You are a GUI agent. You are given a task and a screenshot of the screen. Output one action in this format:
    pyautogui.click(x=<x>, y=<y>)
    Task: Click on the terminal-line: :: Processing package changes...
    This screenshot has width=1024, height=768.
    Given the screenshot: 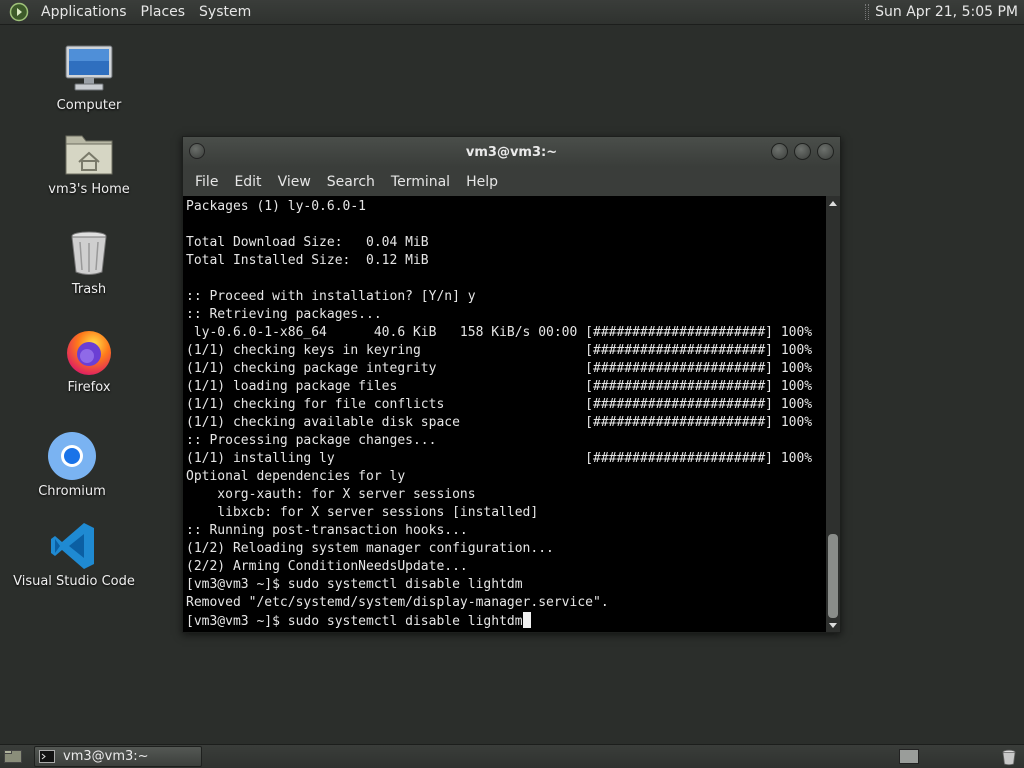 What is the action you would take?
    pyautogui.click(x=311, y=440)
    